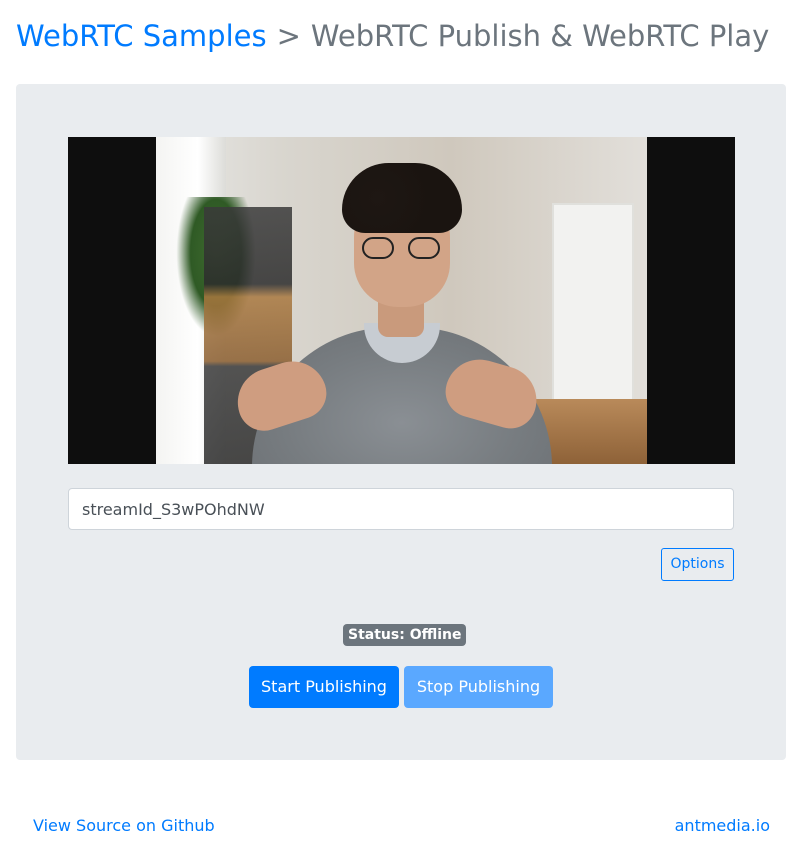 The width and height of the screenshot is (804, 846). Describe the element at coordinates (141, 36) in the screenshot. I see `breadcrumb-webrtc-samples-link: WebRTC Samples` at that location.